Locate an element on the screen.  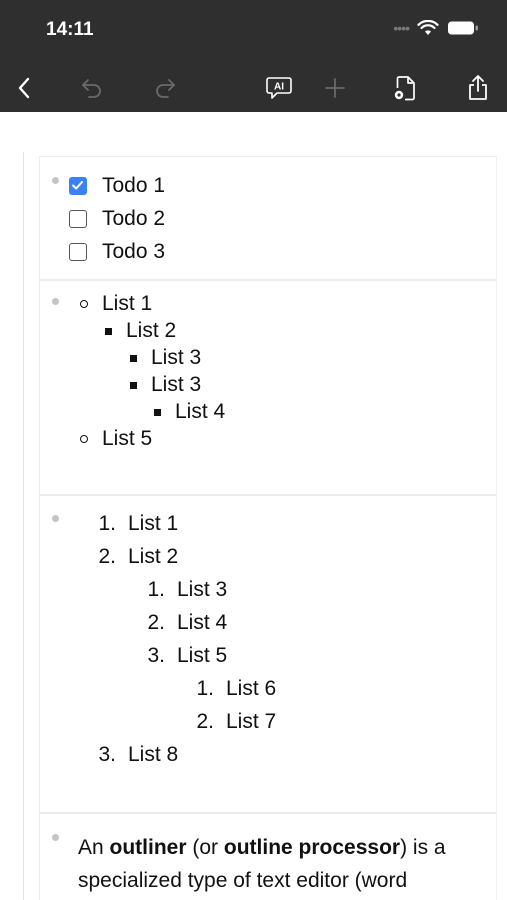
redo-button is located at coordinates (165, 88).